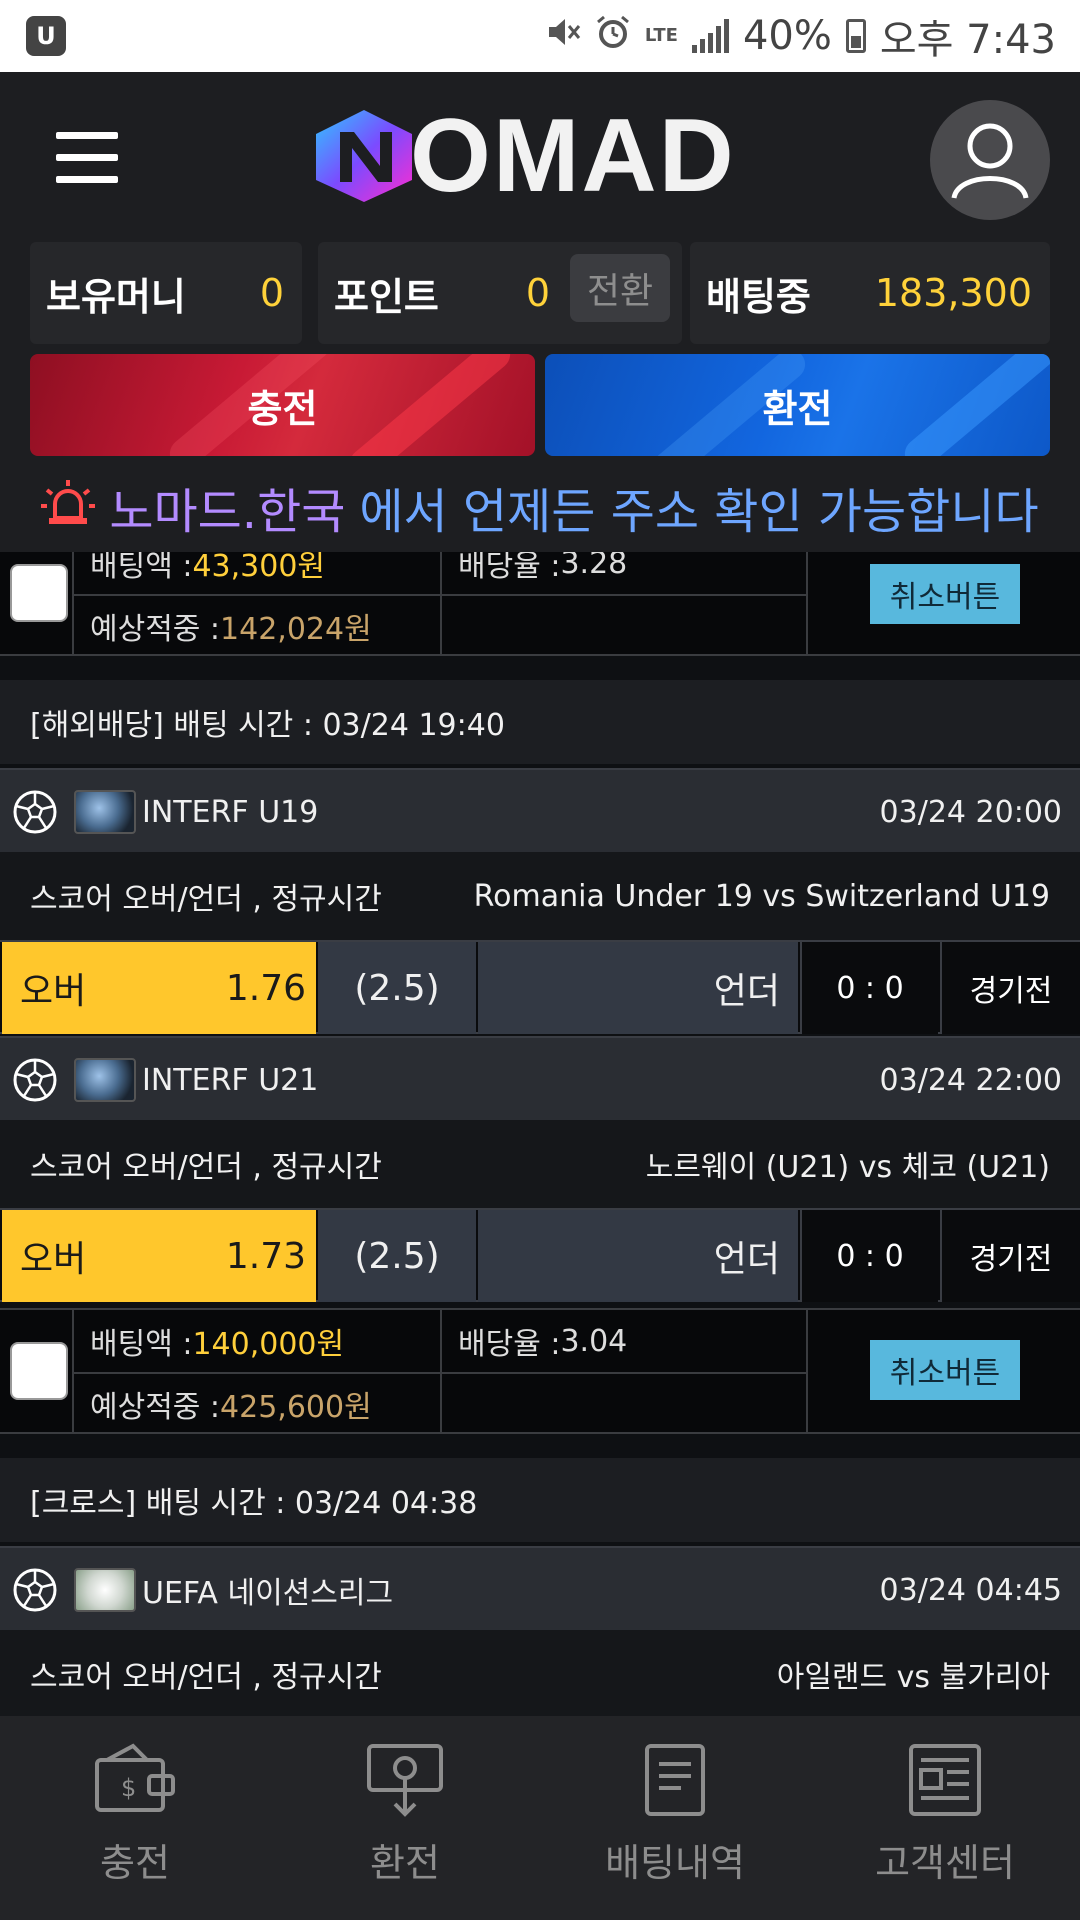 Image resolution: width=1080 pixels, height=1920 pixels. Describe the element at coordinates (258, 626) in the screenshot. I see `expected-win: 예상적중 : 142,024원` at that location.